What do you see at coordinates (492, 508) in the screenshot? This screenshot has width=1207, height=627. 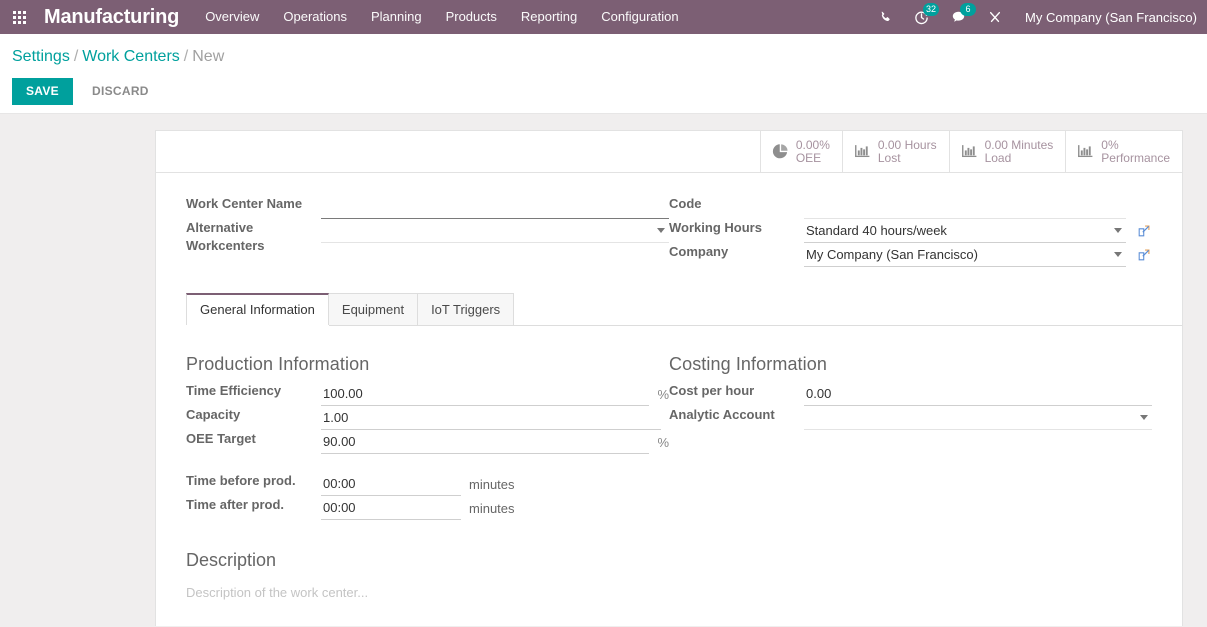 I see `time-after-prod-suffix: minutes` at bounding box center [492, 508].